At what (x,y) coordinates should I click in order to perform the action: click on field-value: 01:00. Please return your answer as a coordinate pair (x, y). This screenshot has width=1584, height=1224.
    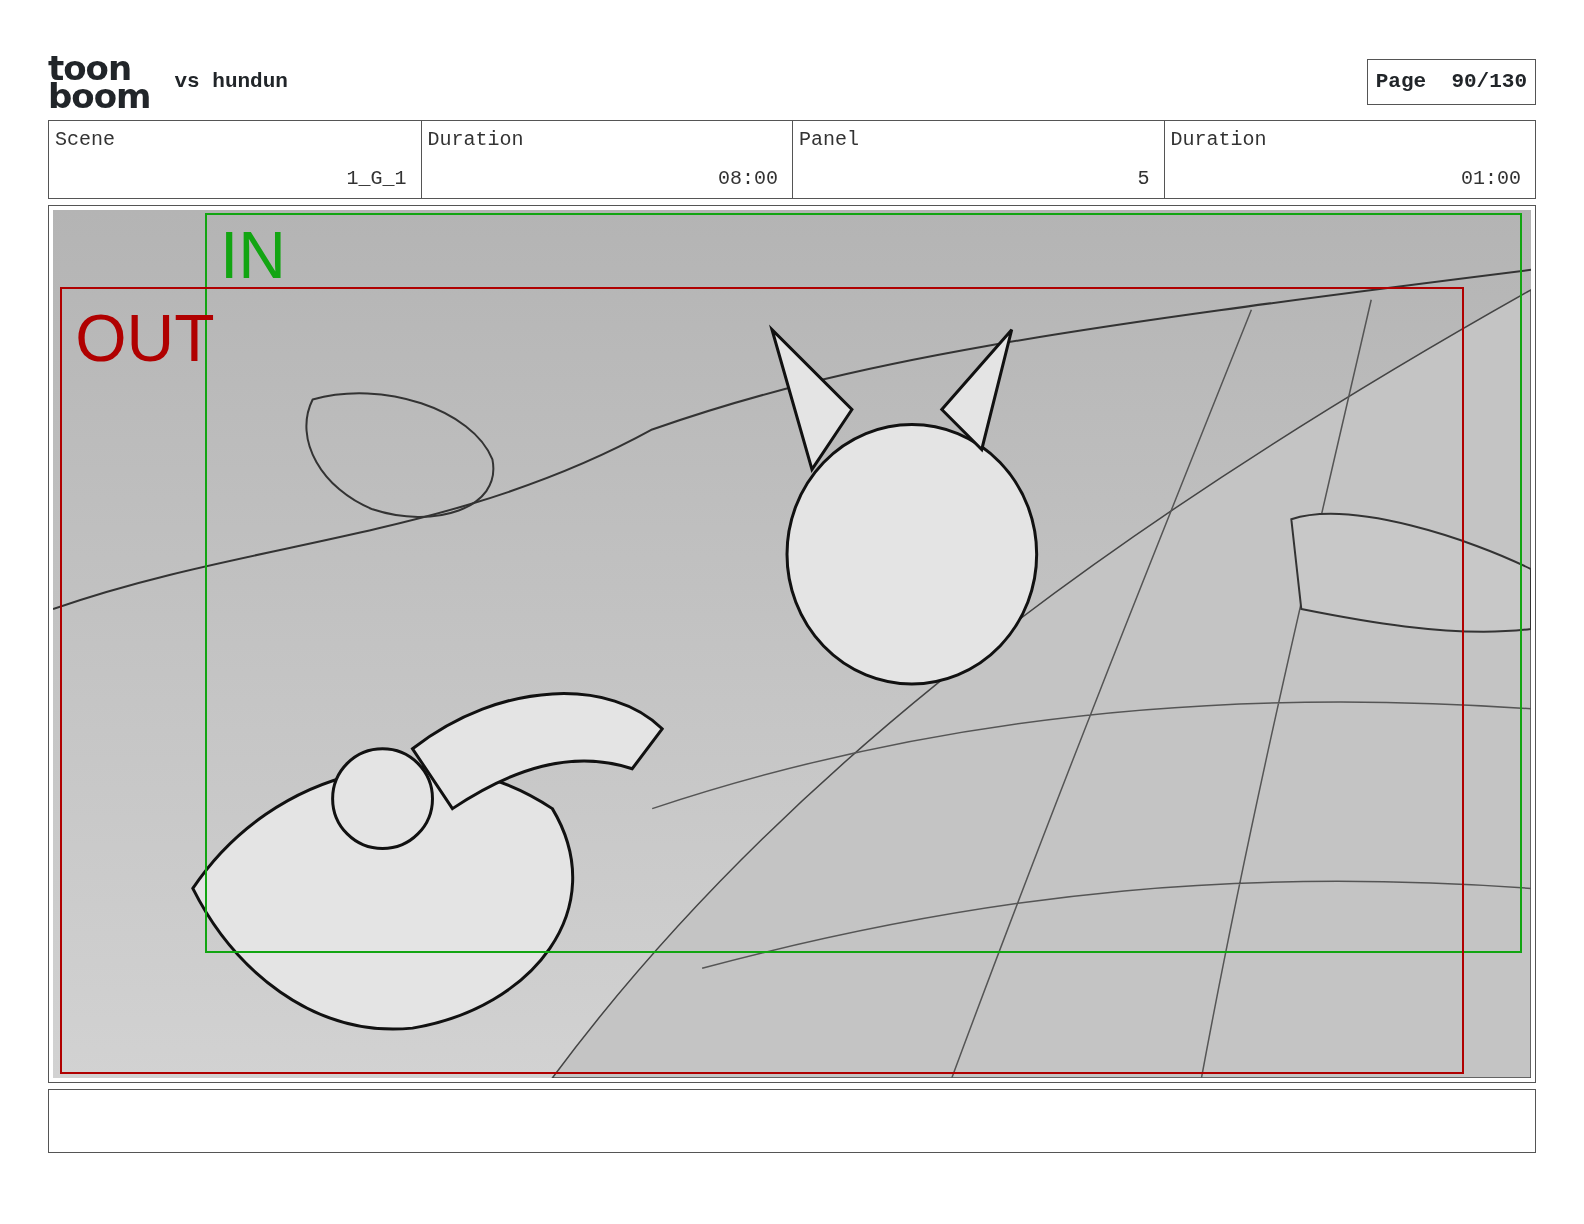
    Looking at the image, I should click on (1490, 179).